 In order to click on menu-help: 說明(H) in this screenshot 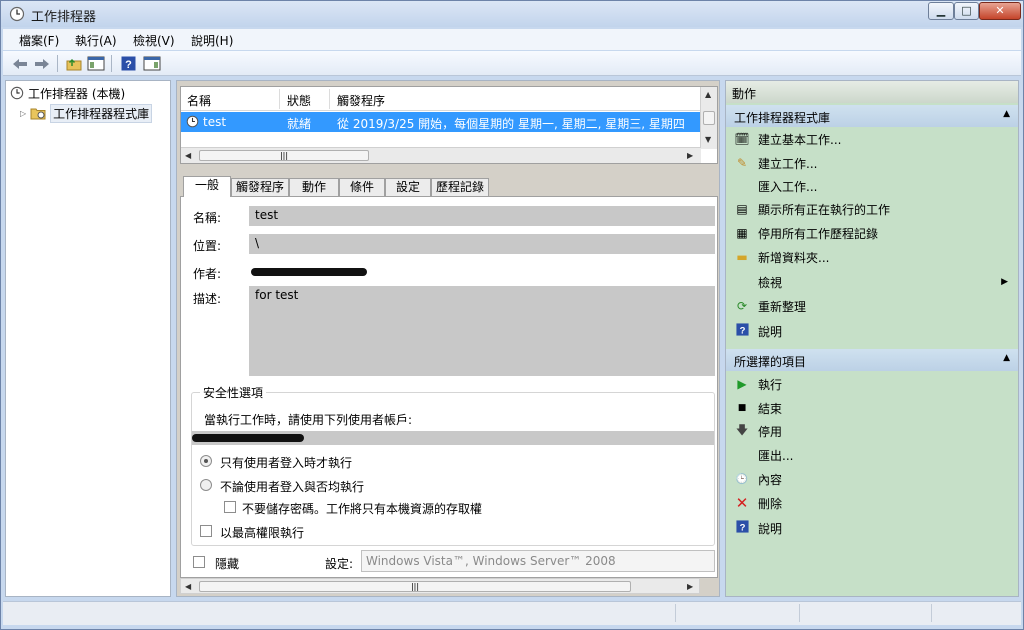, I will do `click(212, 40)`.